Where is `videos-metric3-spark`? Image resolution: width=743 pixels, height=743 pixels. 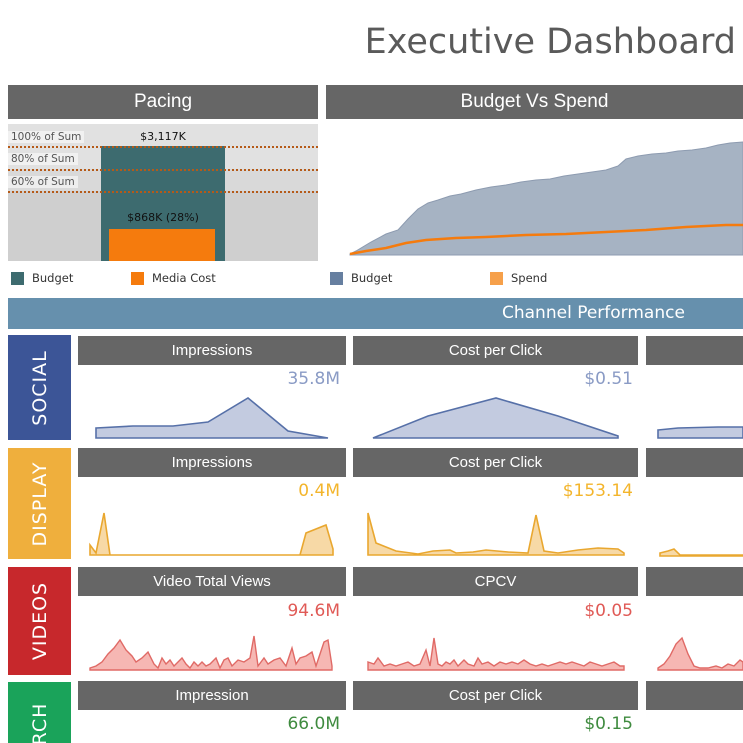 videos-metric3-spark is located at coordinates (700, 653).